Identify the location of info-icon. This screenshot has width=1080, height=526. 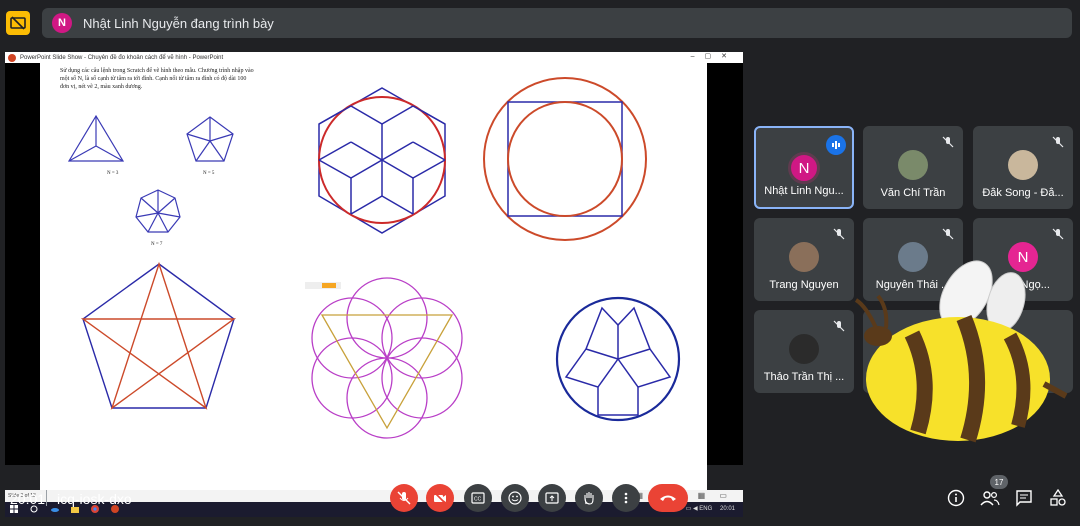
(956, 498).